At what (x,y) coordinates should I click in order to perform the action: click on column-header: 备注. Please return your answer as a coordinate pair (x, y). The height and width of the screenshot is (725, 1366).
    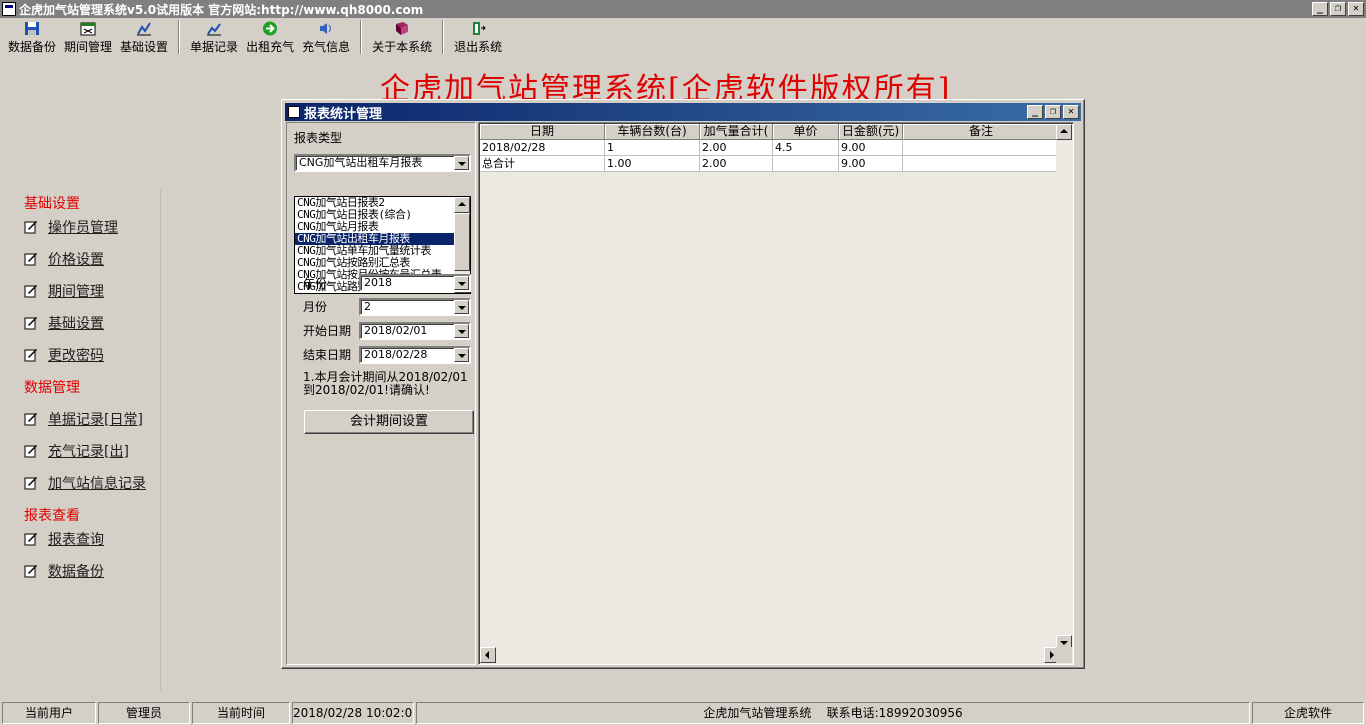
    Looking at the image, I should click on (981, 132).